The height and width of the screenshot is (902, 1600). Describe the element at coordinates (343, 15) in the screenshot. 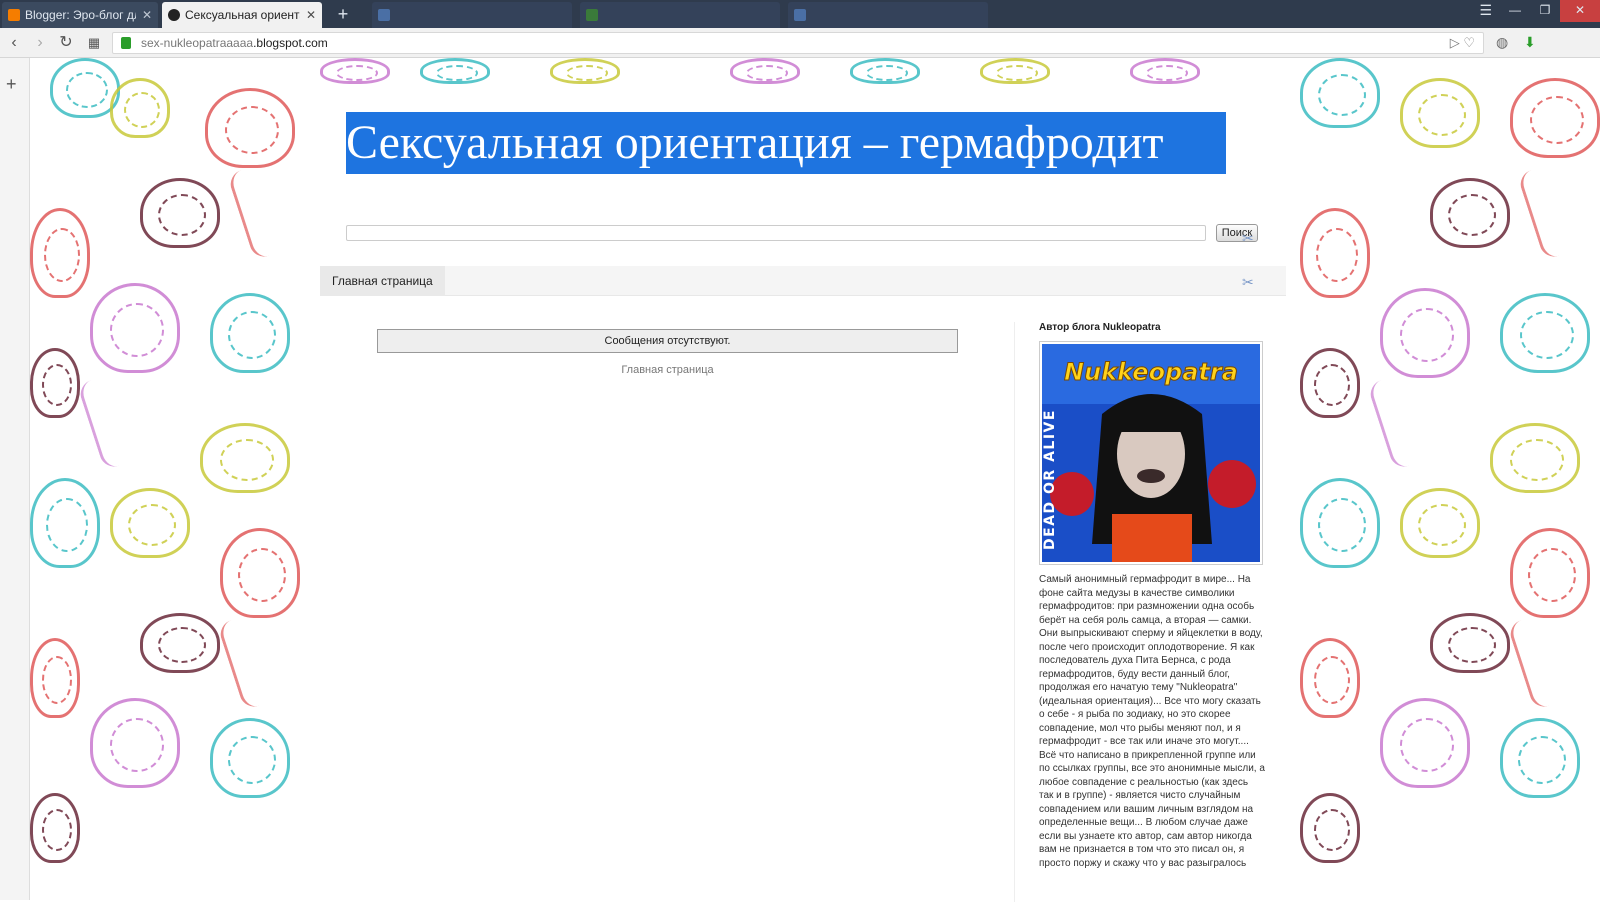

I see `new-tab-button: +` at that location.